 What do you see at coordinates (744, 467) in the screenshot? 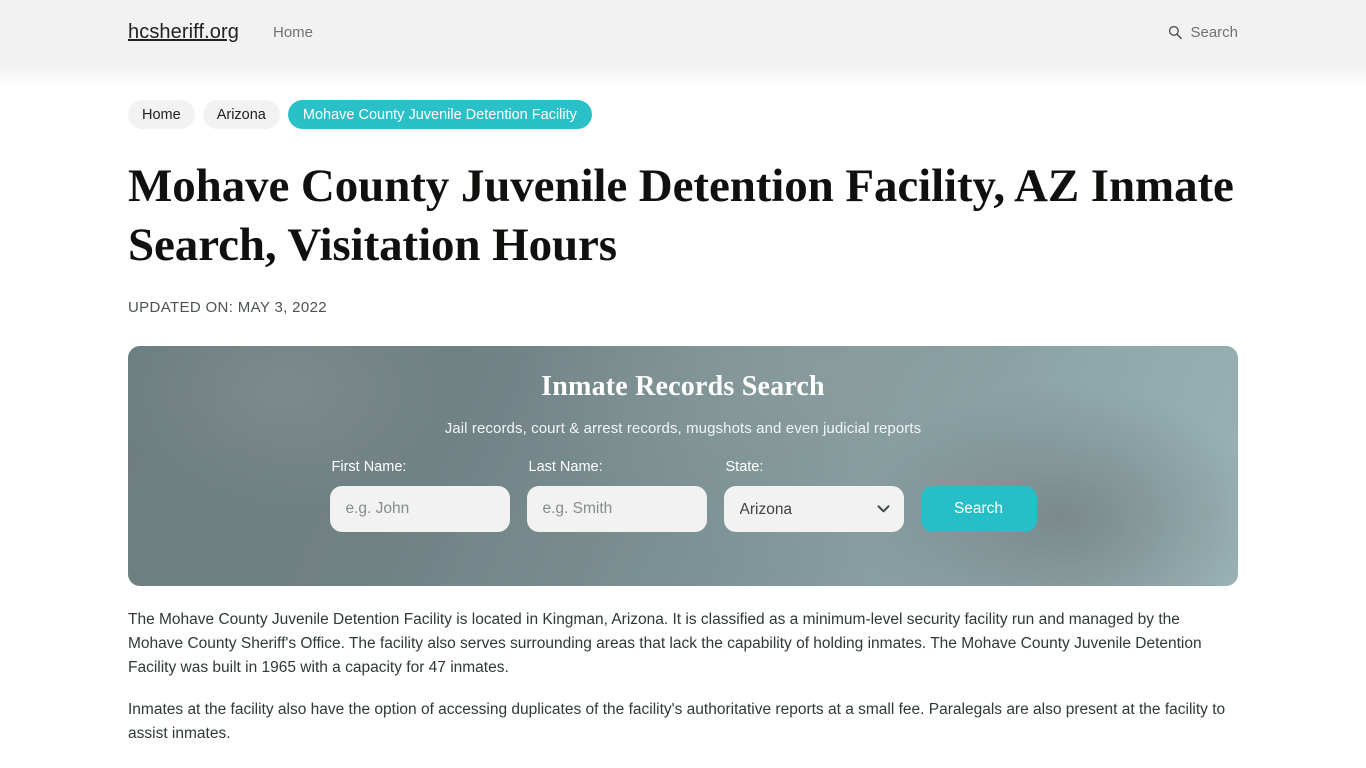
I see `state-label: State:` at bounding box center [744, 467].